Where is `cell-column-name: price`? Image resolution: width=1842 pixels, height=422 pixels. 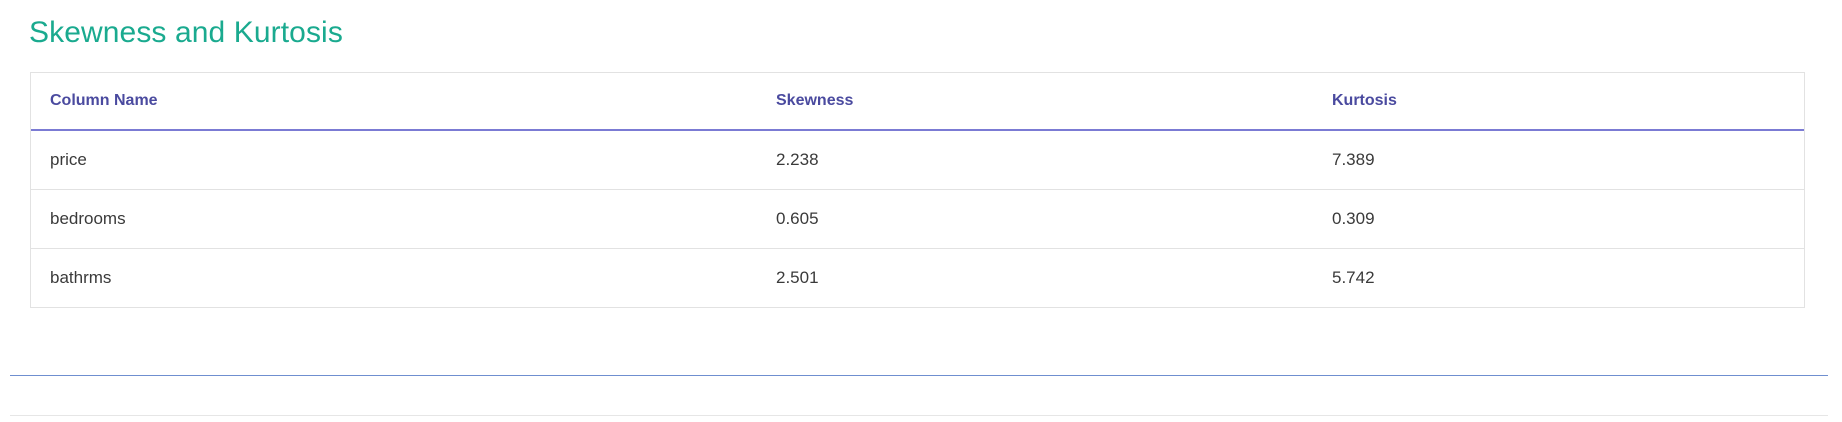
cell-column-name: price is located at coordinates (394, 160).